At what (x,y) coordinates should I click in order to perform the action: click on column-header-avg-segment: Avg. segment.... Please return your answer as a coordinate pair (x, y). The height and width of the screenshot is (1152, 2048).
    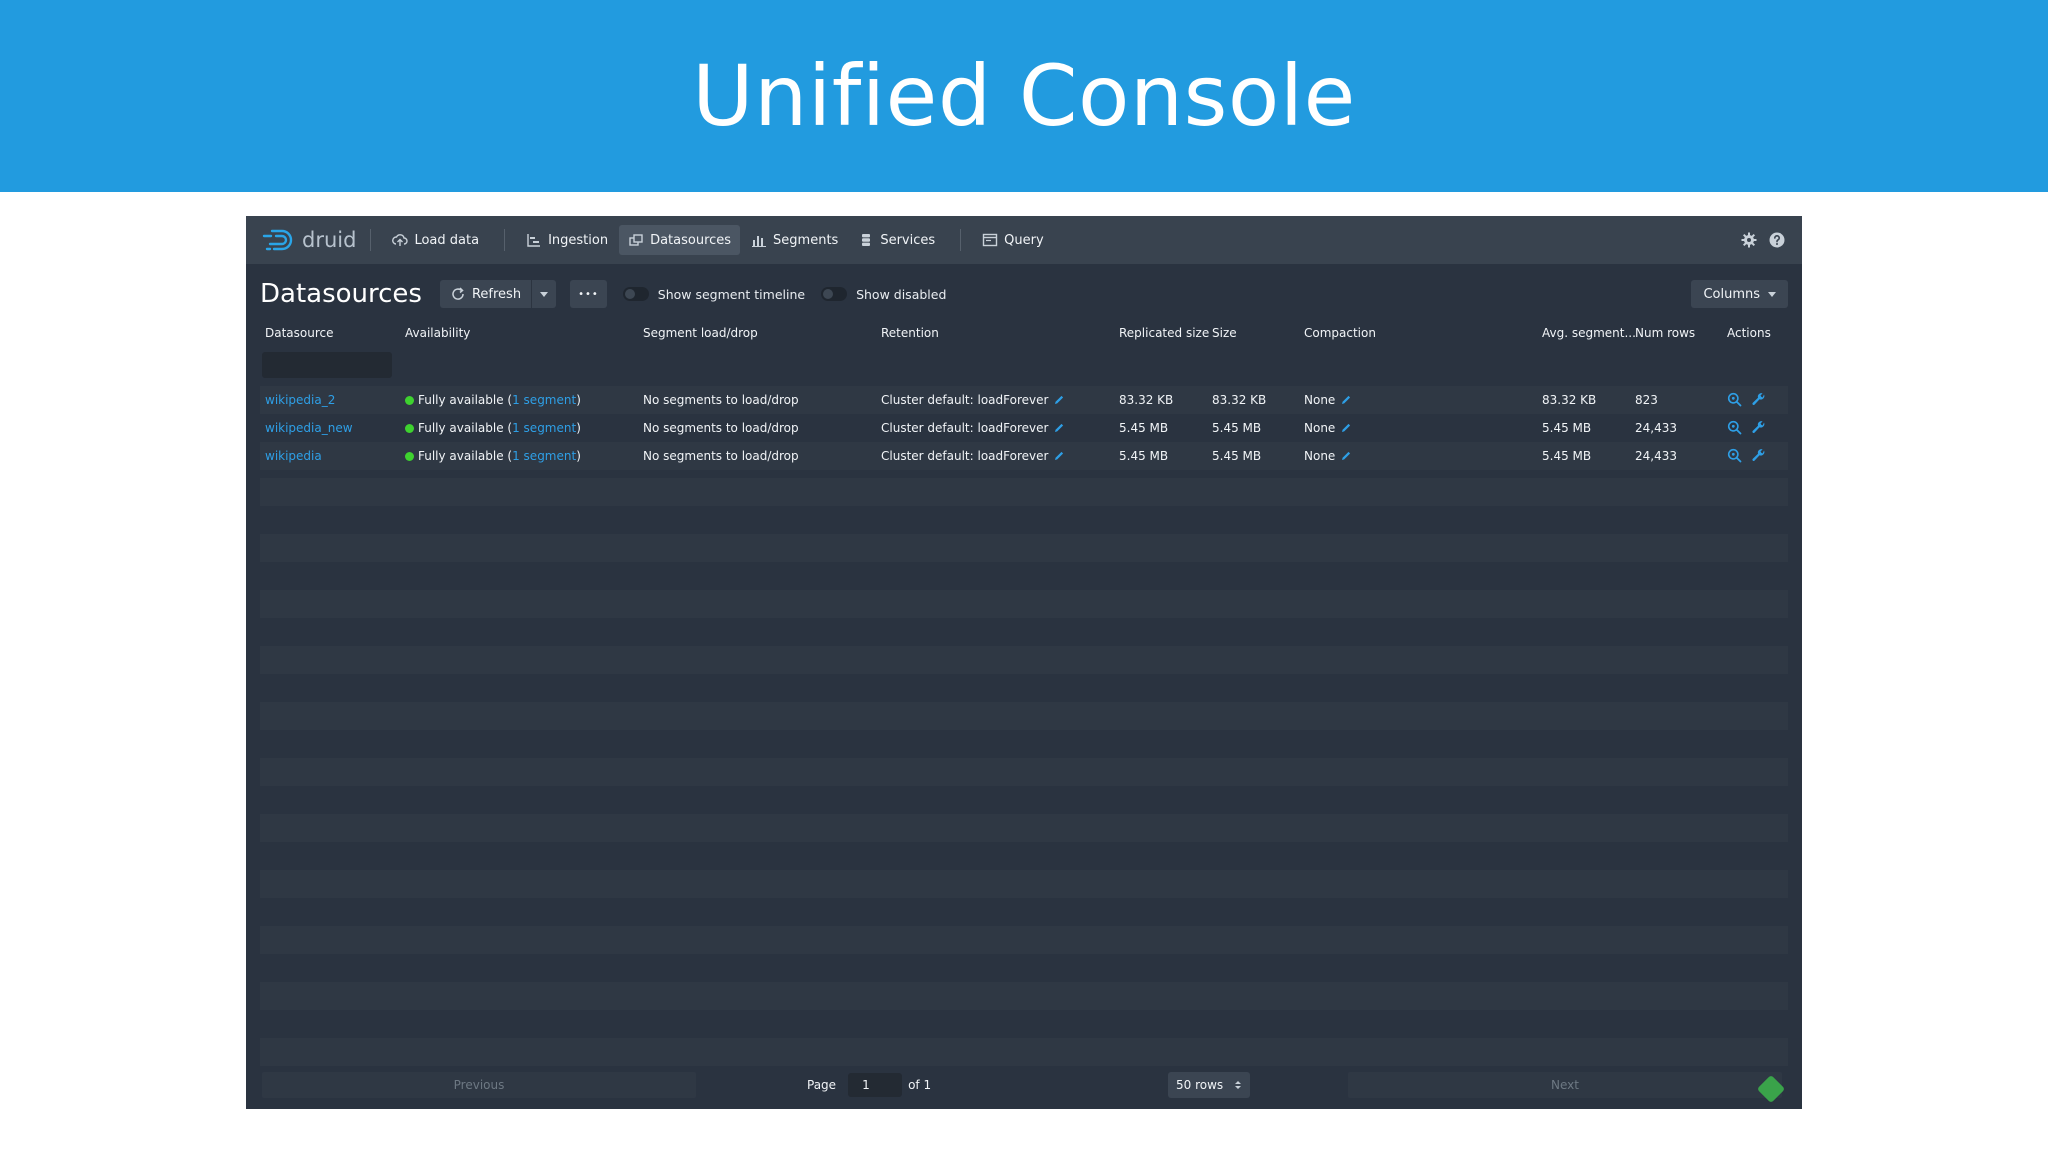
    Looking at the image, I should click on (1589, 333).